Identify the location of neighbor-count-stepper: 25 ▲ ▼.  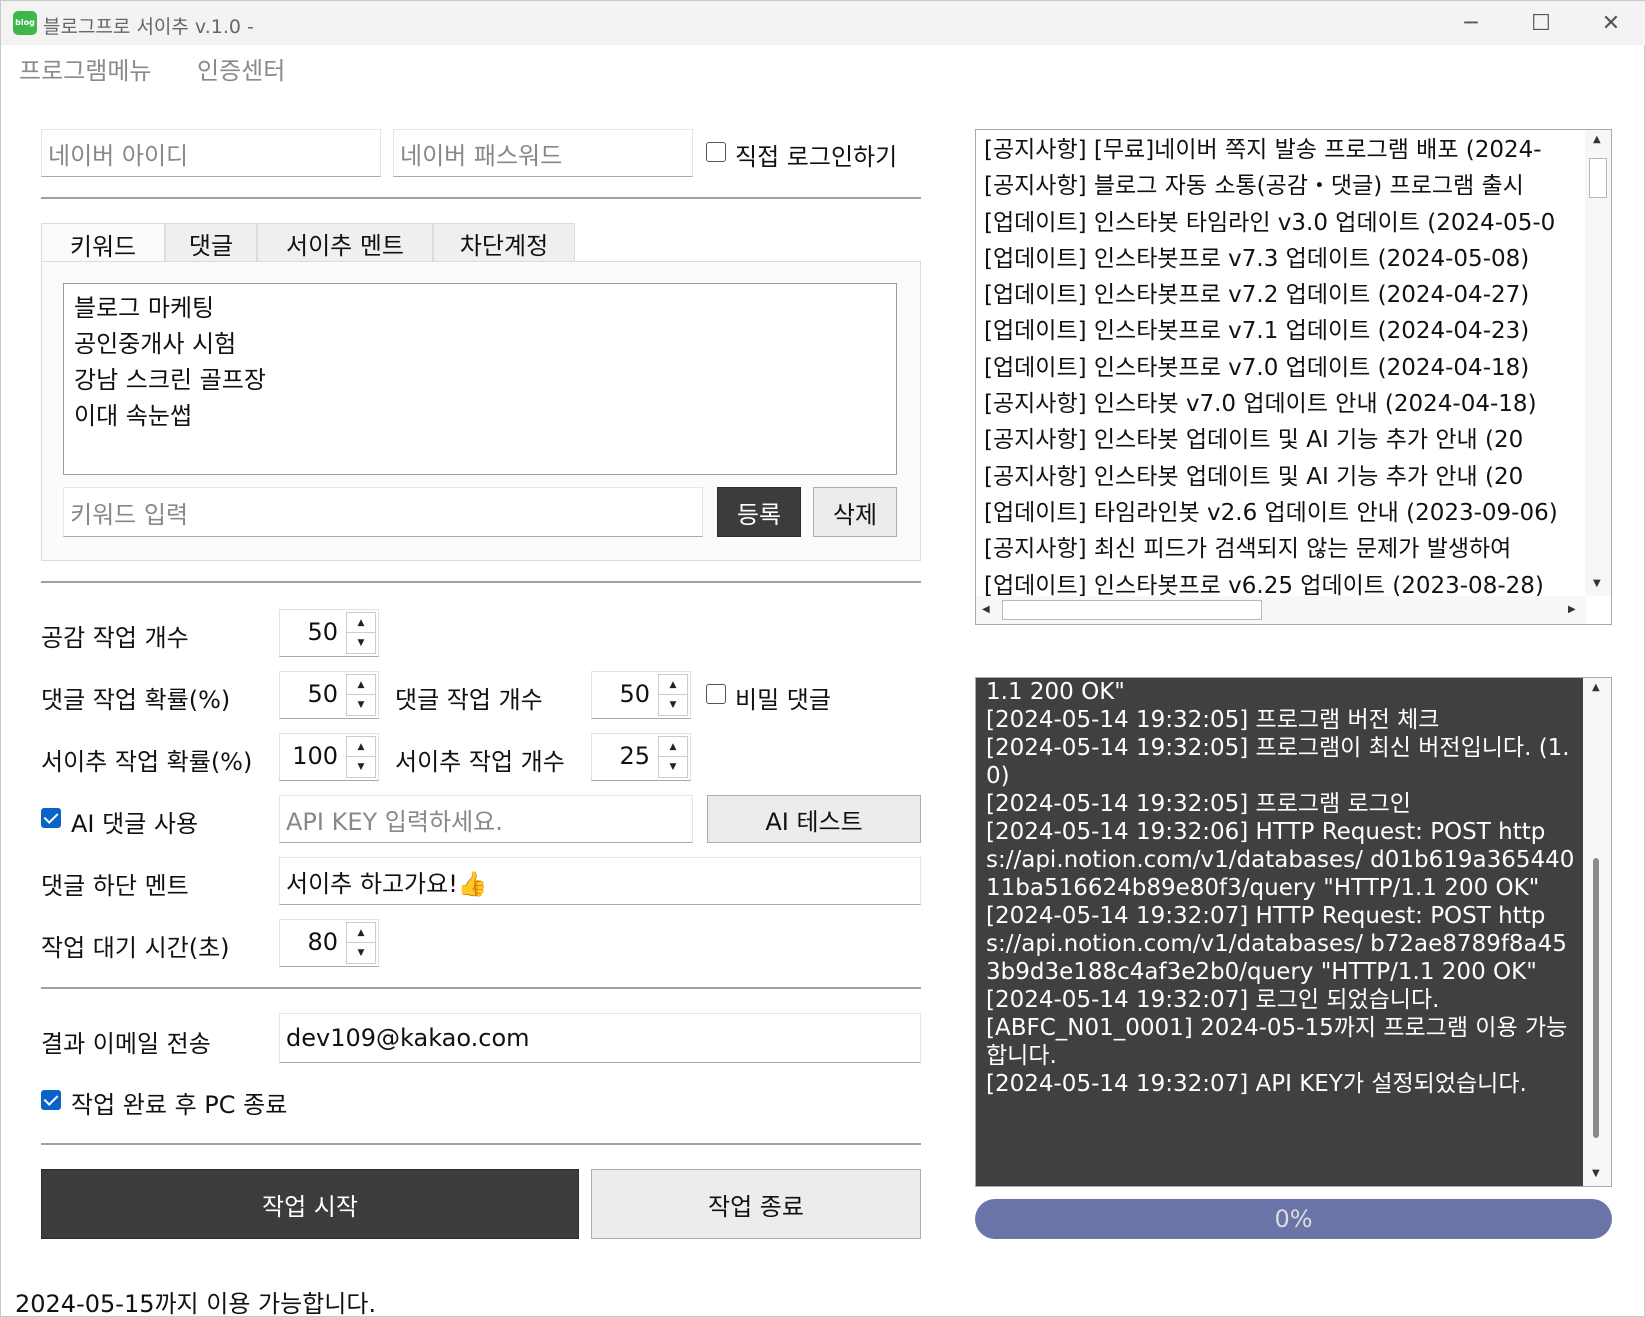
(641, 757).